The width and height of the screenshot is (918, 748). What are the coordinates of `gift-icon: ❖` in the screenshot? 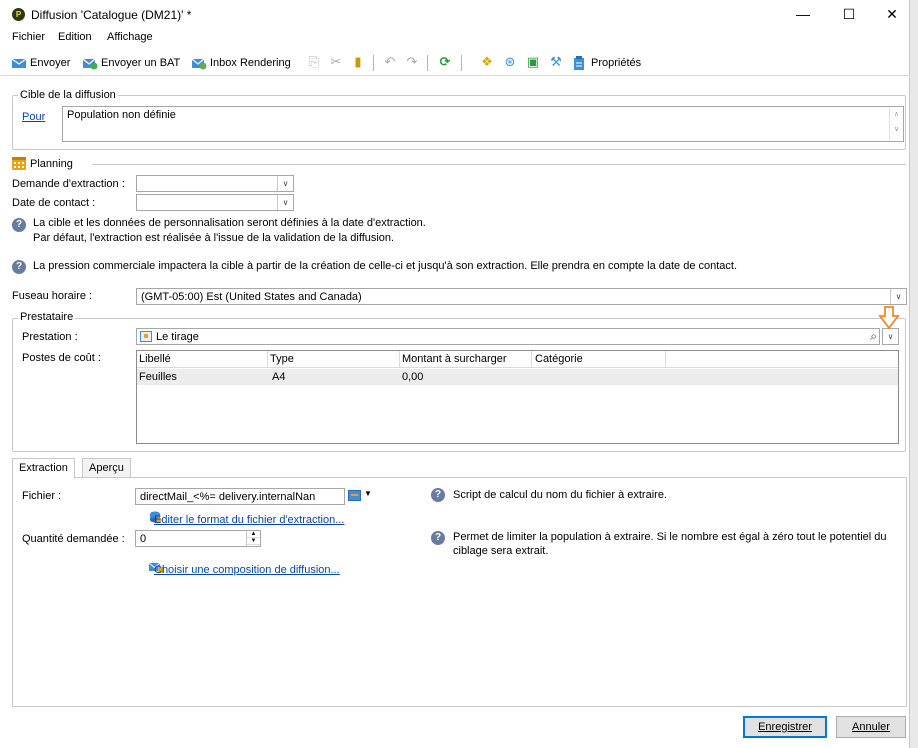 It's located at (487, 62).